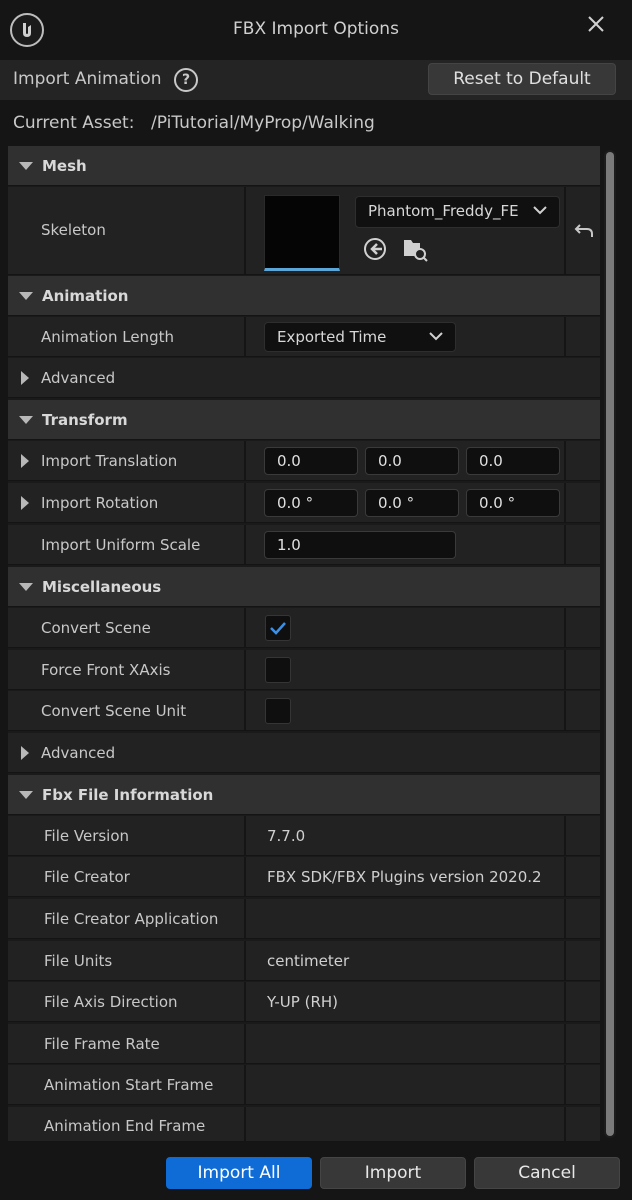  I want to click on close-icon, so click(596, 24).